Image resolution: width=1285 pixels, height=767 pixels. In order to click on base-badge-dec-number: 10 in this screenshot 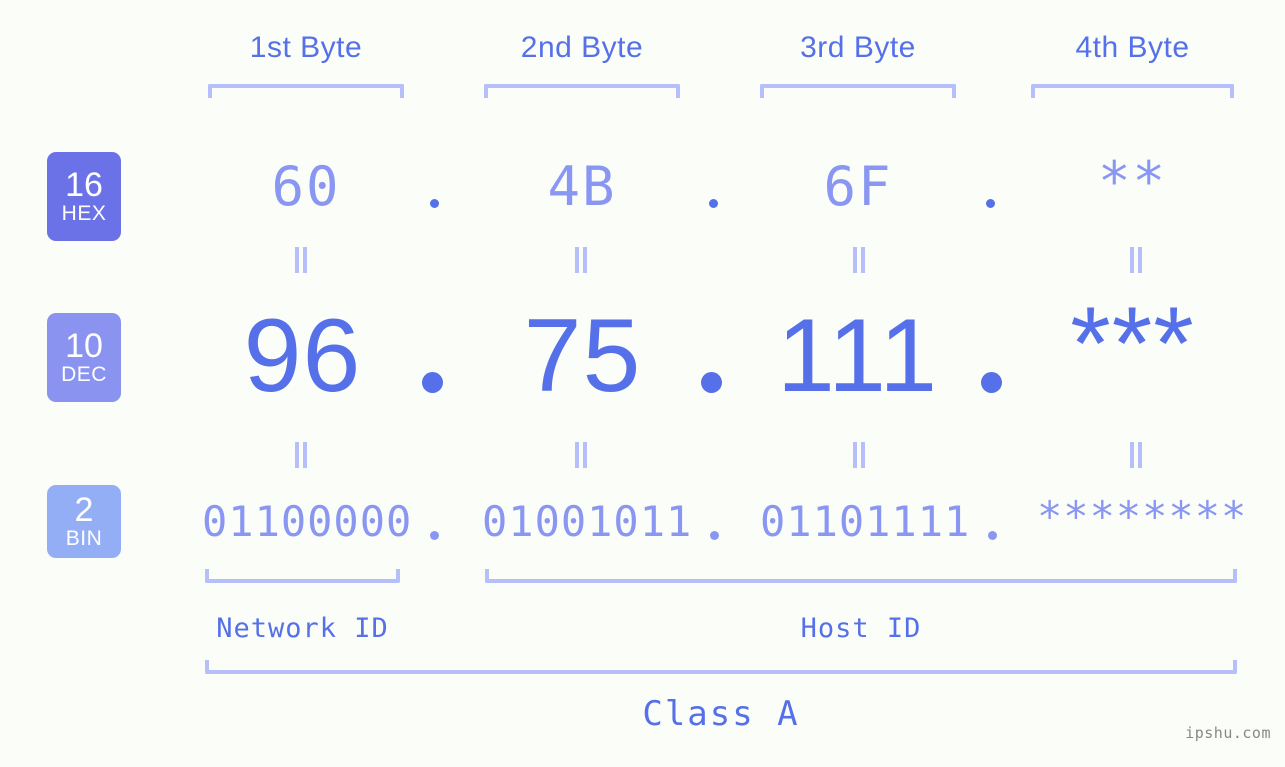, I will do `click(84, 346)`.